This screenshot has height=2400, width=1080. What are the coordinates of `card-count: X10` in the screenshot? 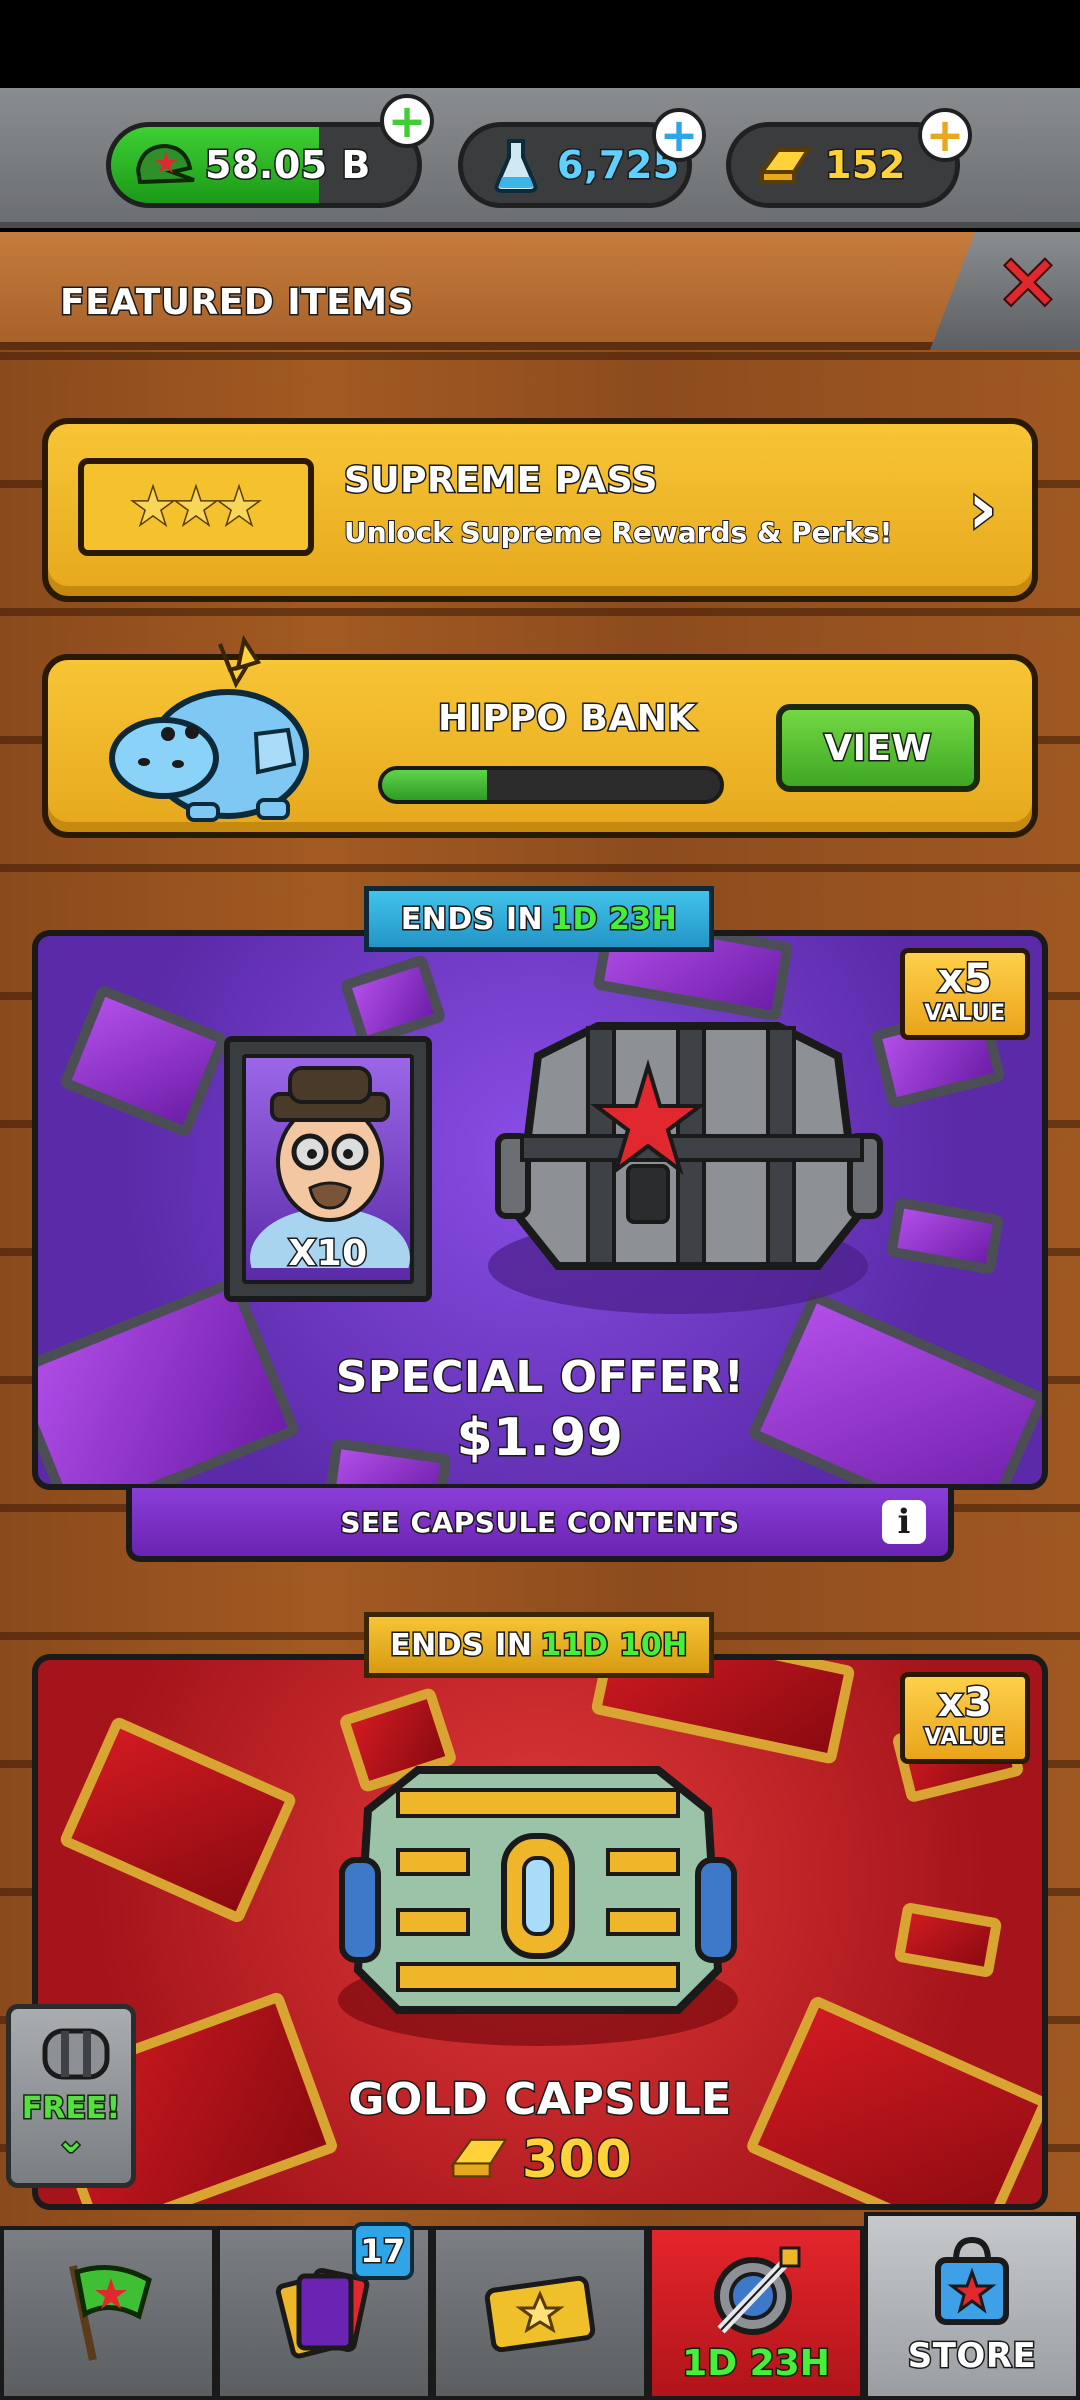 It's located at (328, 1254).